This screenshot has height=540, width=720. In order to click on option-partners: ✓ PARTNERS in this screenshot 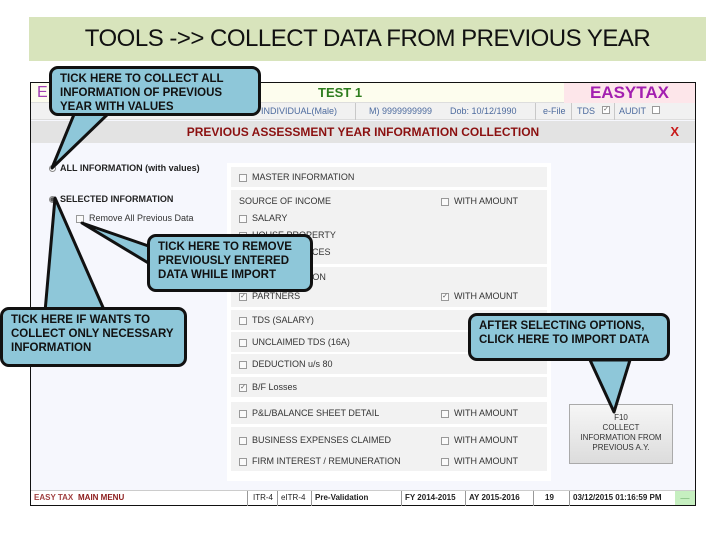, I will do `click(269, 296)`.